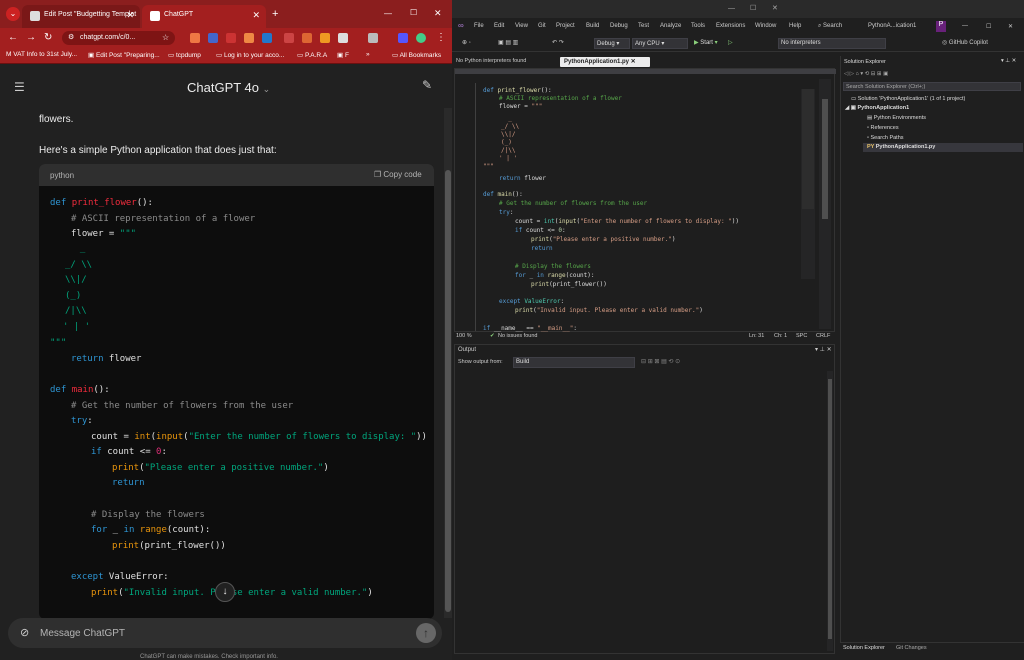 Image resolution: width=1024 pixels, height=660 pixels. Describe the element at coordinates (592, 26) in the screenshot. I see `menu-build: Build` at that location.